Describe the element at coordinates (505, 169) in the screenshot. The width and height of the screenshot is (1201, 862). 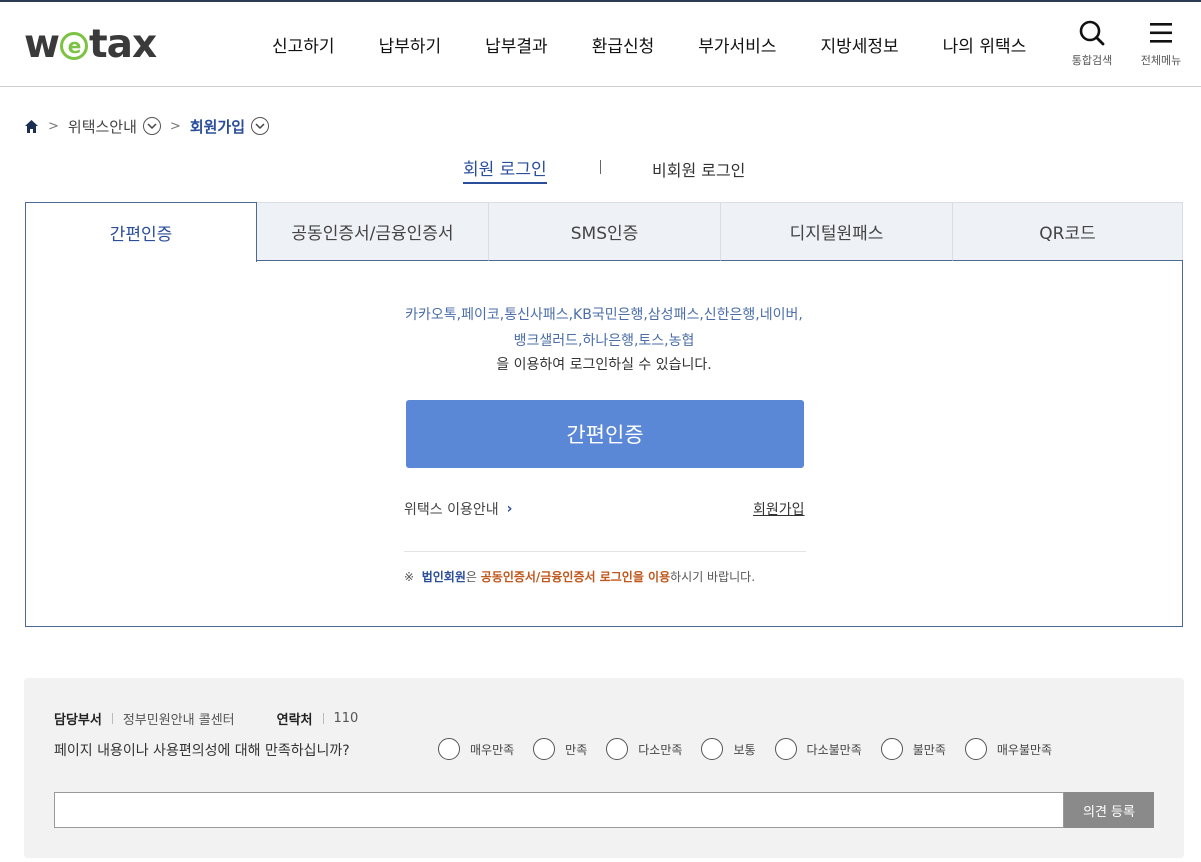
I see `member-login-tab: 회원 로그인` at that location.